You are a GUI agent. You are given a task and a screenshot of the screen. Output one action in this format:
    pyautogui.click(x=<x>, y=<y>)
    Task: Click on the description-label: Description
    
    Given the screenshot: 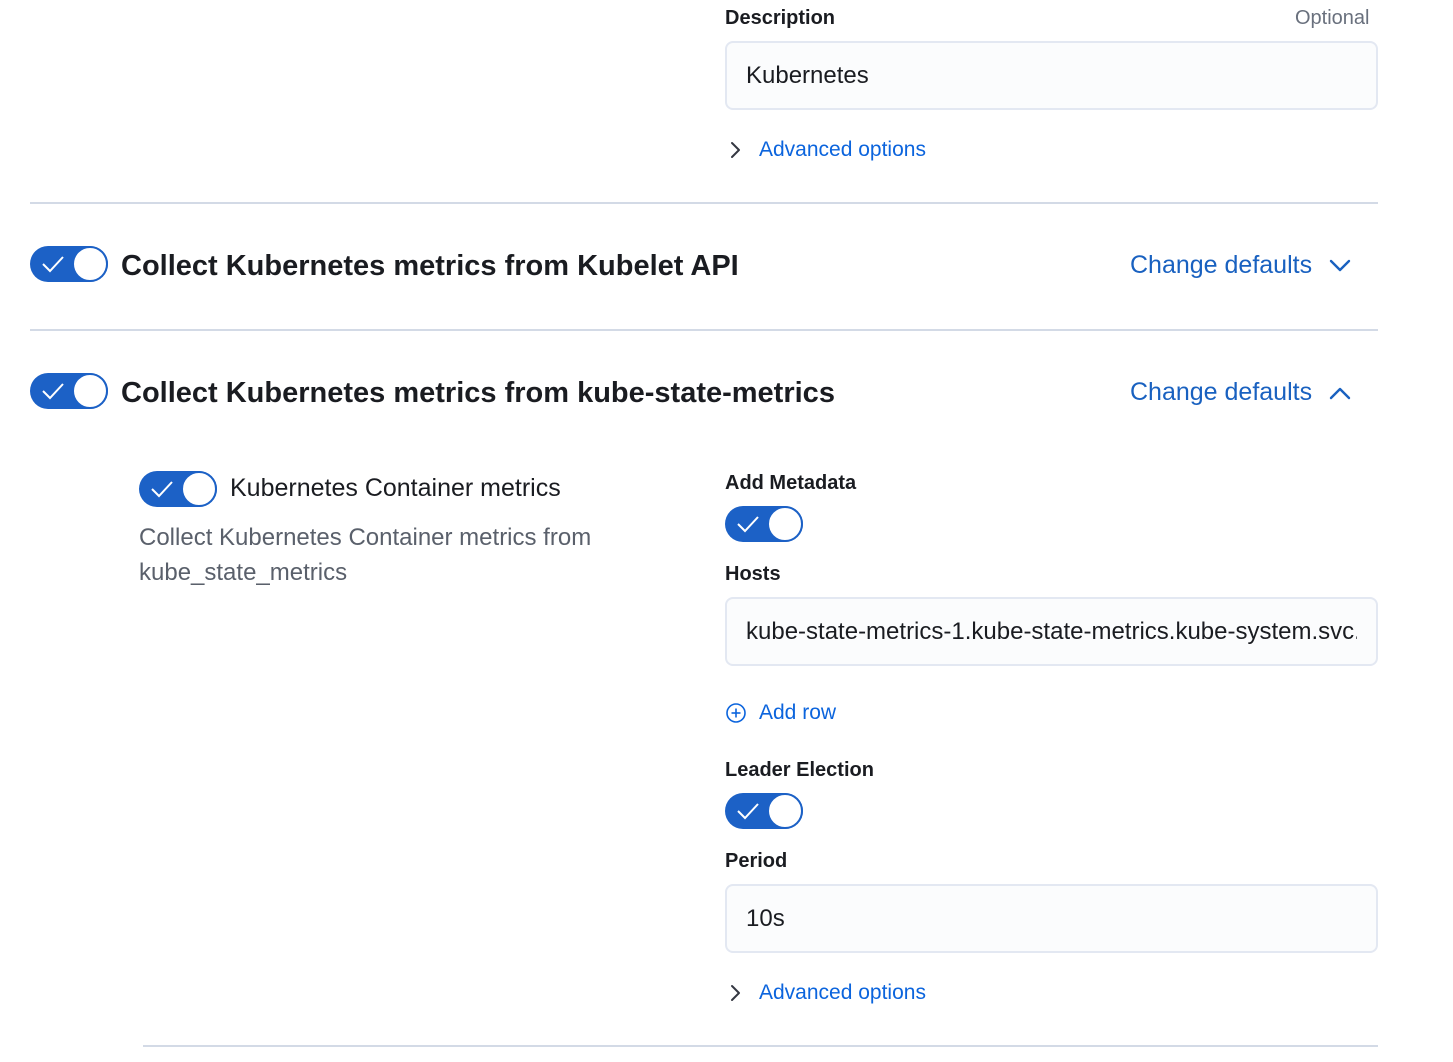 What is the action you would take?
    pyautogui.click(x=780, y=18)
    